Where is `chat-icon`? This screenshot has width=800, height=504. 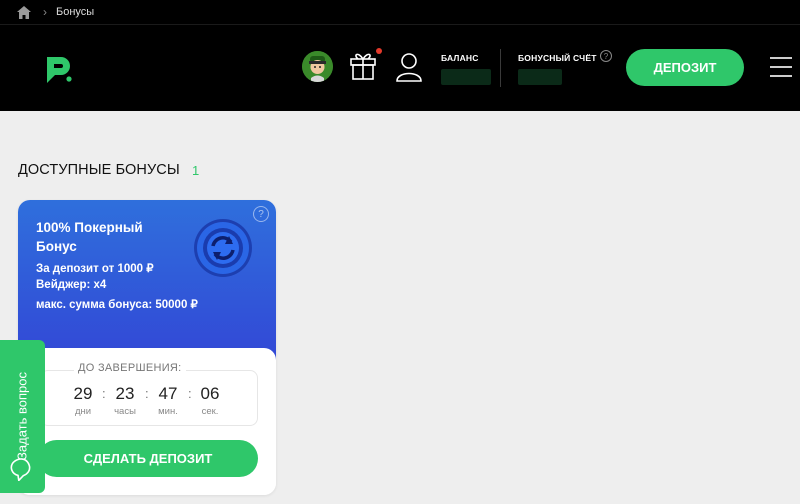 chat-icon is located at coordinates (20, 469).